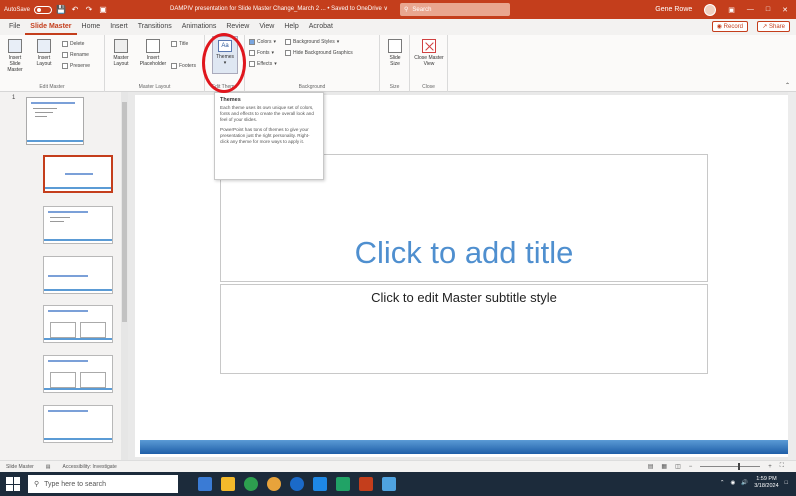 The height and width of the screenshot is (496, 796). Describe the element at coordinates (464, 329) in the screenshot. I see `subtitle-placeholder: Click to edit Master subtitle style` at that location.